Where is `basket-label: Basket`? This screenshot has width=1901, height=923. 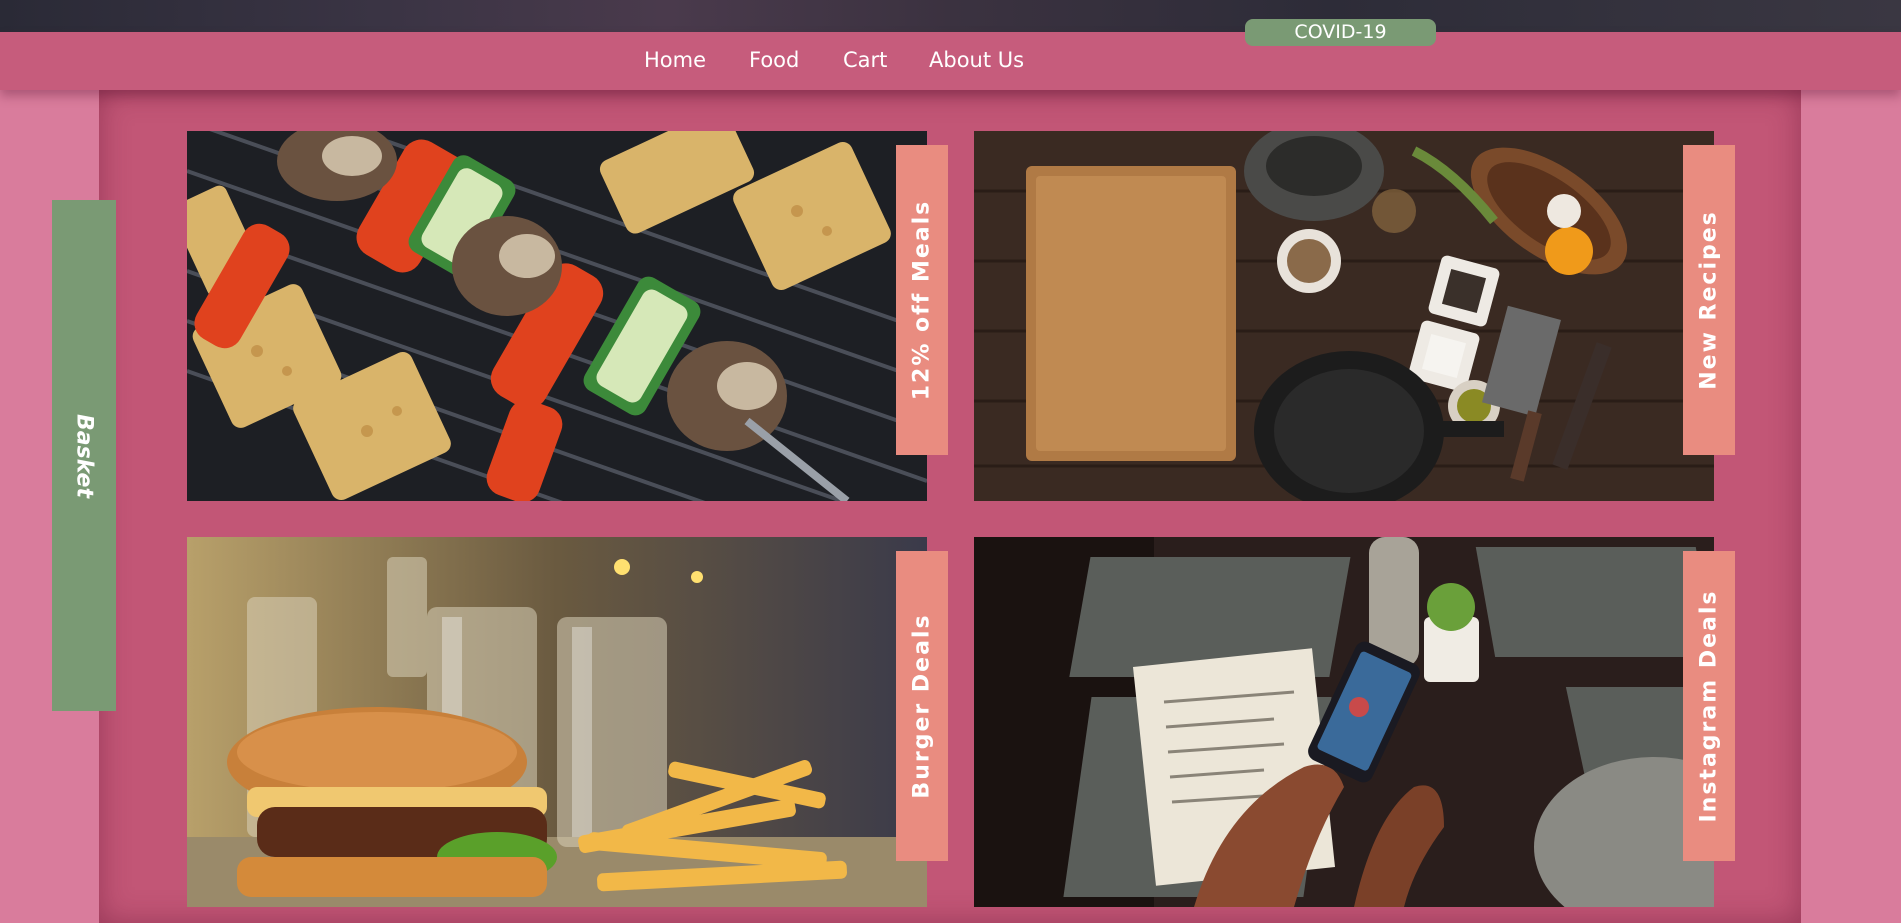
basket-label: Basket is located at coordinates (84, 455).